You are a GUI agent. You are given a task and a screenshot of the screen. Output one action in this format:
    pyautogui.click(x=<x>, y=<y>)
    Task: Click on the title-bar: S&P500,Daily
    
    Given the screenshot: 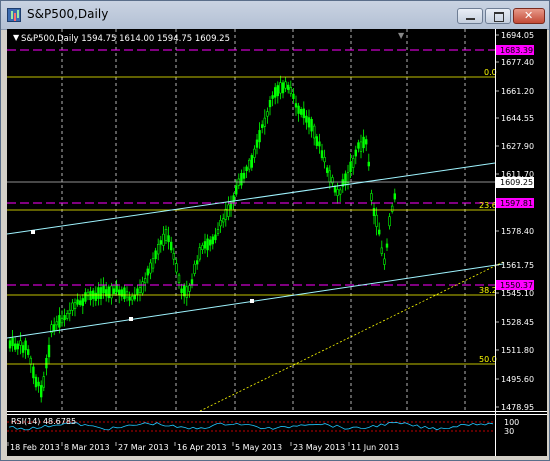 What is the action you would take?
    pyautogui.click(x=275, y=15)
    